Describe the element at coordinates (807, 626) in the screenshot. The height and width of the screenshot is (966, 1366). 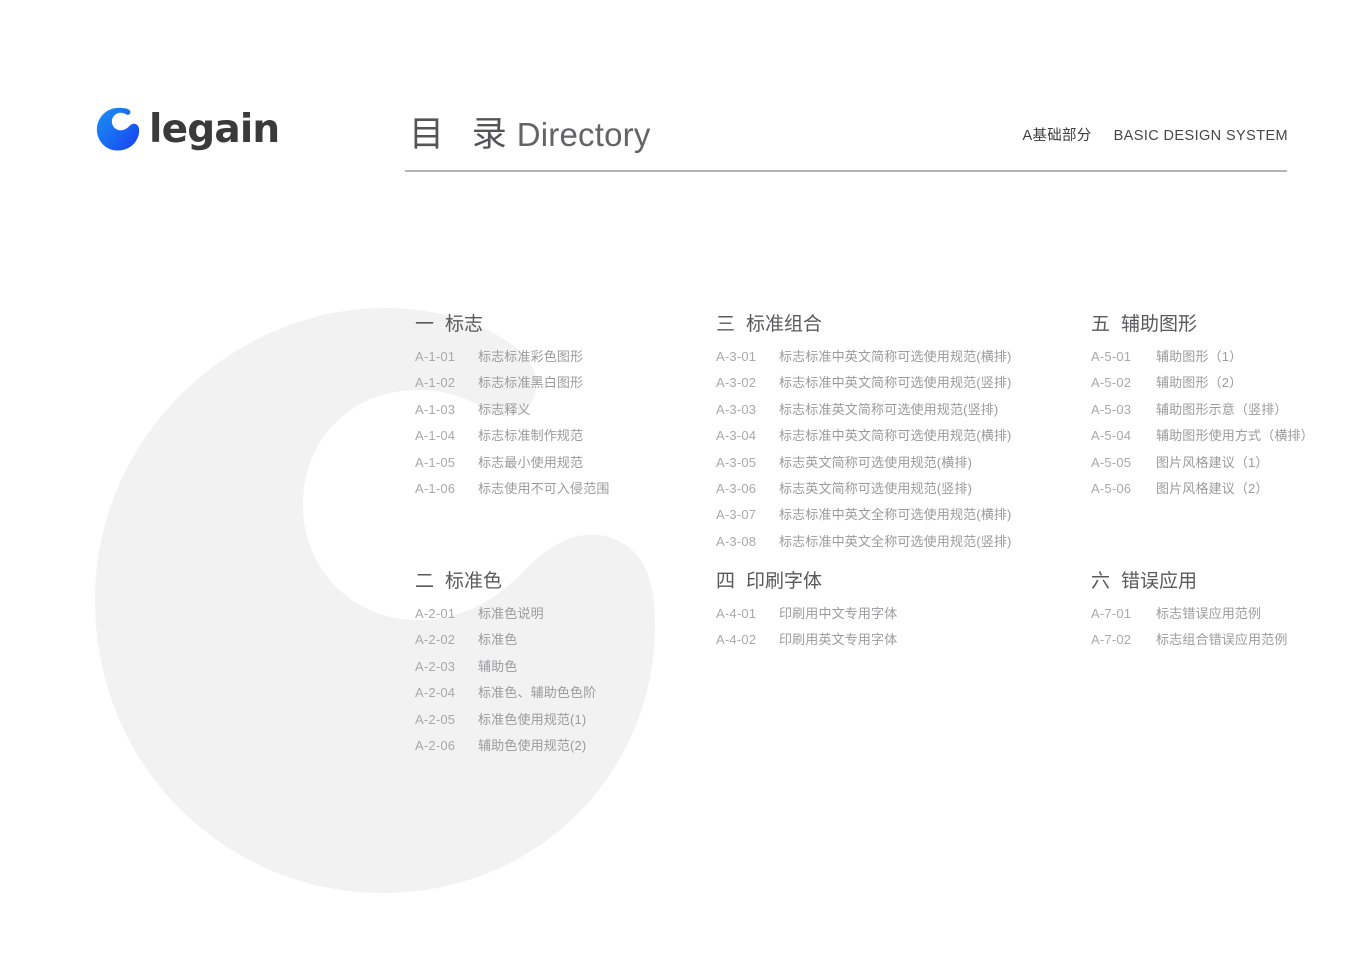
I see `entry-list-4: A-4-01 印刷用中文专用字体 A-4-02 印刷用英文专用字体` at that location.